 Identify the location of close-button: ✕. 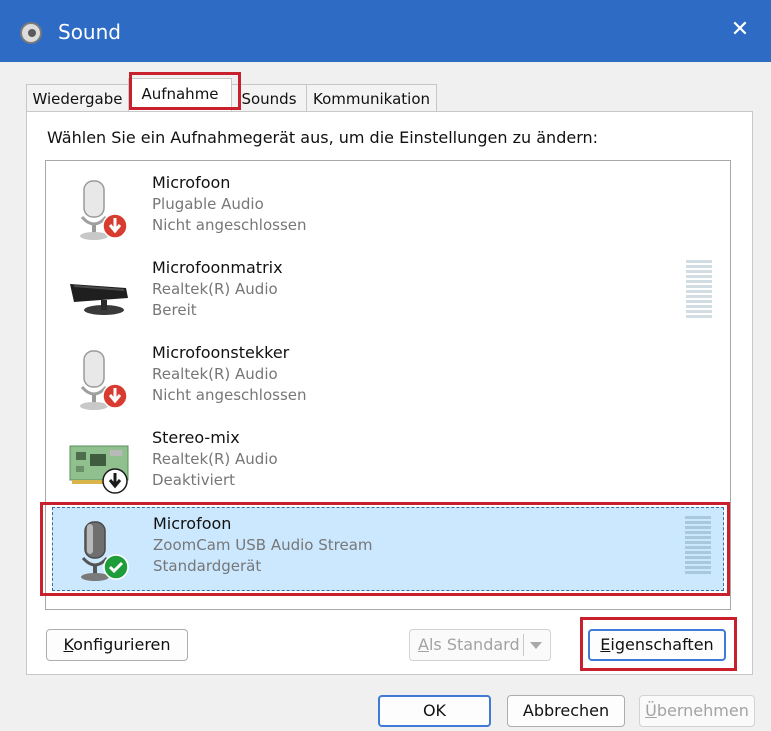
(740, 30).